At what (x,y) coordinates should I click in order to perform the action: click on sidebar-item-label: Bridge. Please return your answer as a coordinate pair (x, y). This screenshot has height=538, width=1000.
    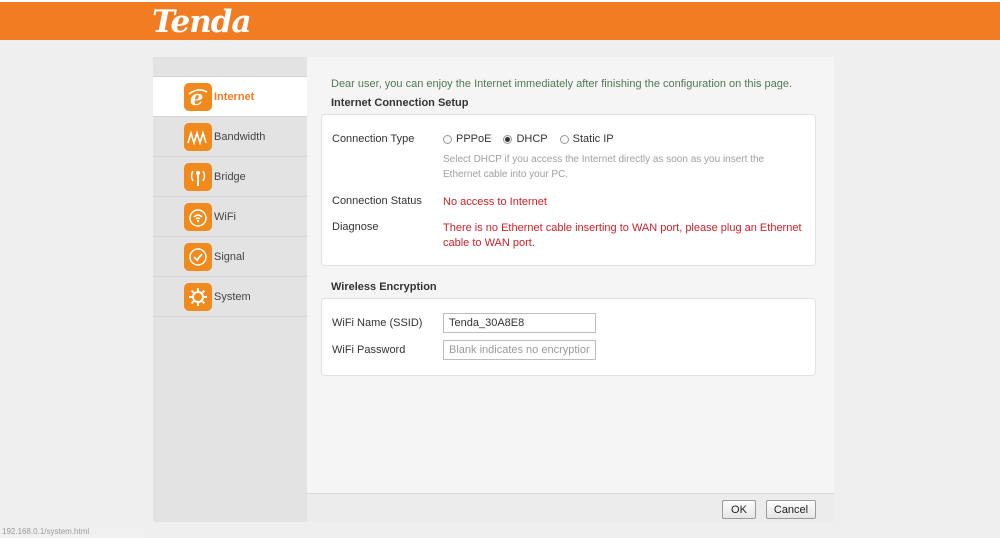
    Looking at the image, I should click on (230, 176).